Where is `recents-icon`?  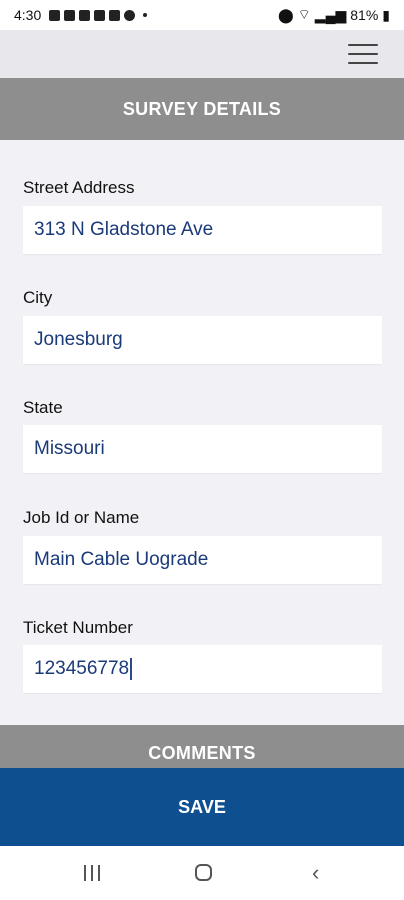
recents-icon is located at coordinates (92, 873).